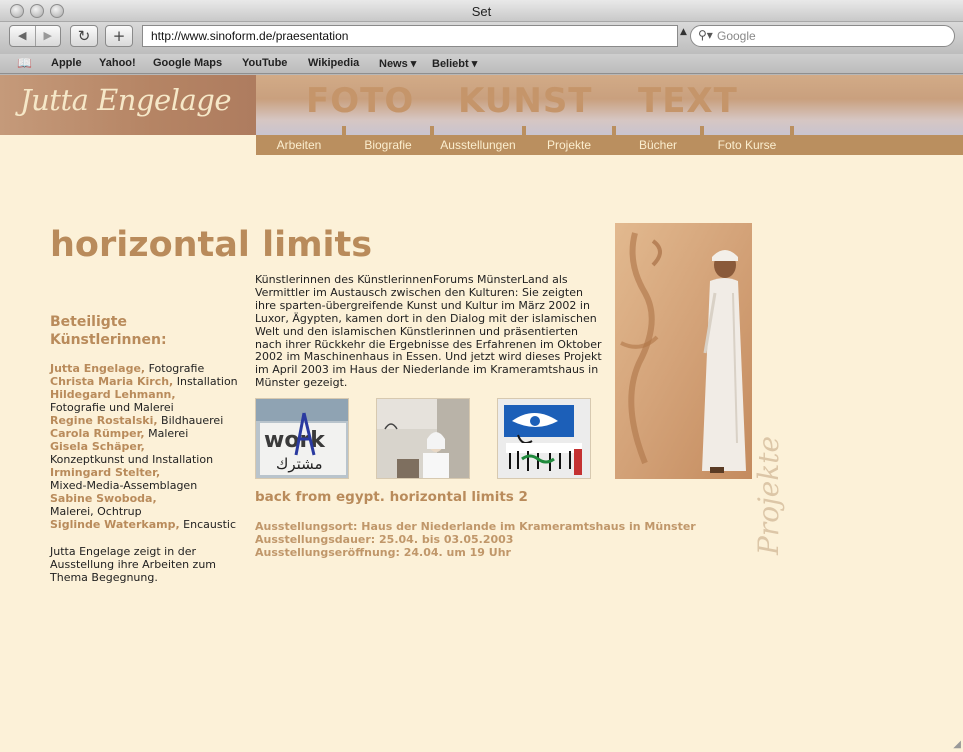 The image size is (963, 752). Describe the element at coordinates (544, 438) in the screenshot. I see `thumbnail-eye-of-horus` at that location.